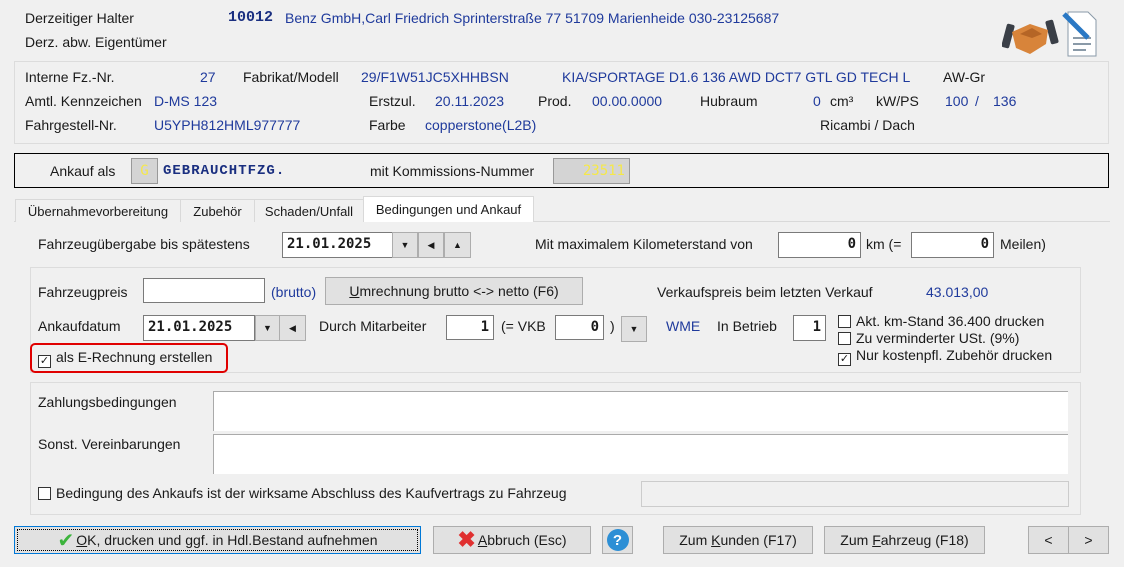 The height and width of the screenshot is (567, 1124). What do you see at coordinates (109, 444) in the screenshot?
I see `other-label: Sonst. Vereinbarungen` at bounding box center [109, 444].